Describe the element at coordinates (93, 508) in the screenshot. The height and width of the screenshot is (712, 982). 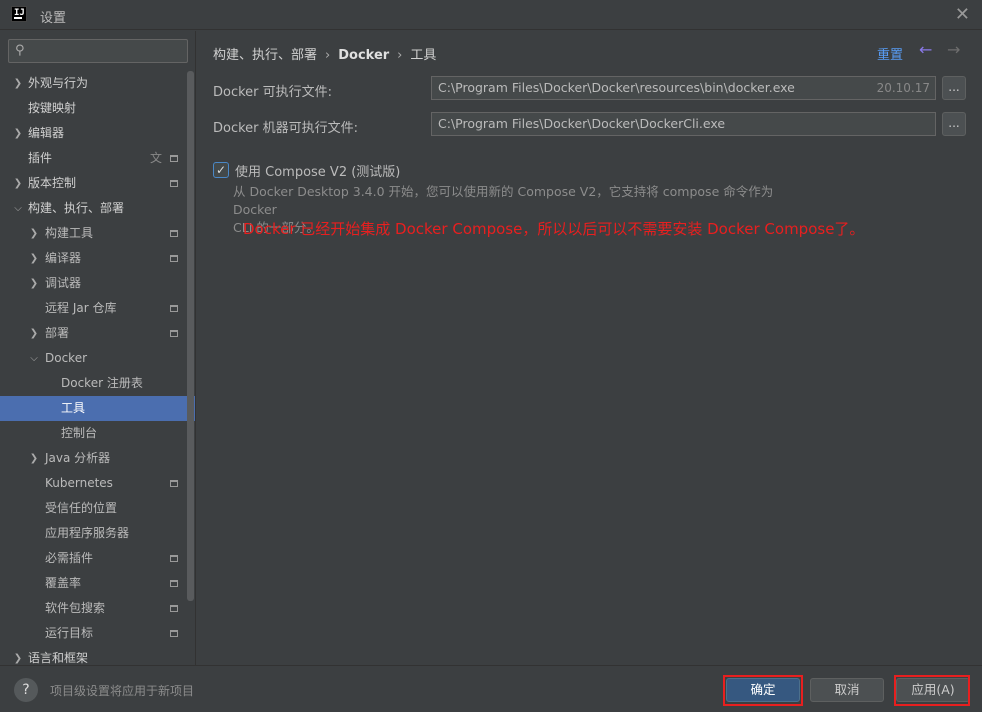
I see `sidebar-item-trusted-locations: 受信任的位置` at that location.